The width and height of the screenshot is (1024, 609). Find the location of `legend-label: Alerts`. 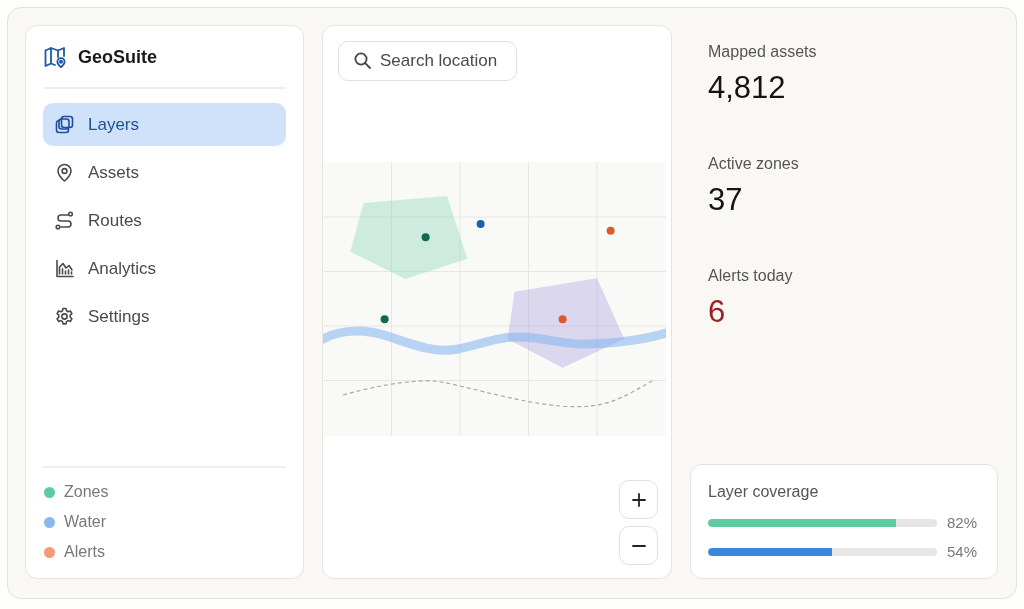

legend-label: Alerts is located at coordinates (84, 552).